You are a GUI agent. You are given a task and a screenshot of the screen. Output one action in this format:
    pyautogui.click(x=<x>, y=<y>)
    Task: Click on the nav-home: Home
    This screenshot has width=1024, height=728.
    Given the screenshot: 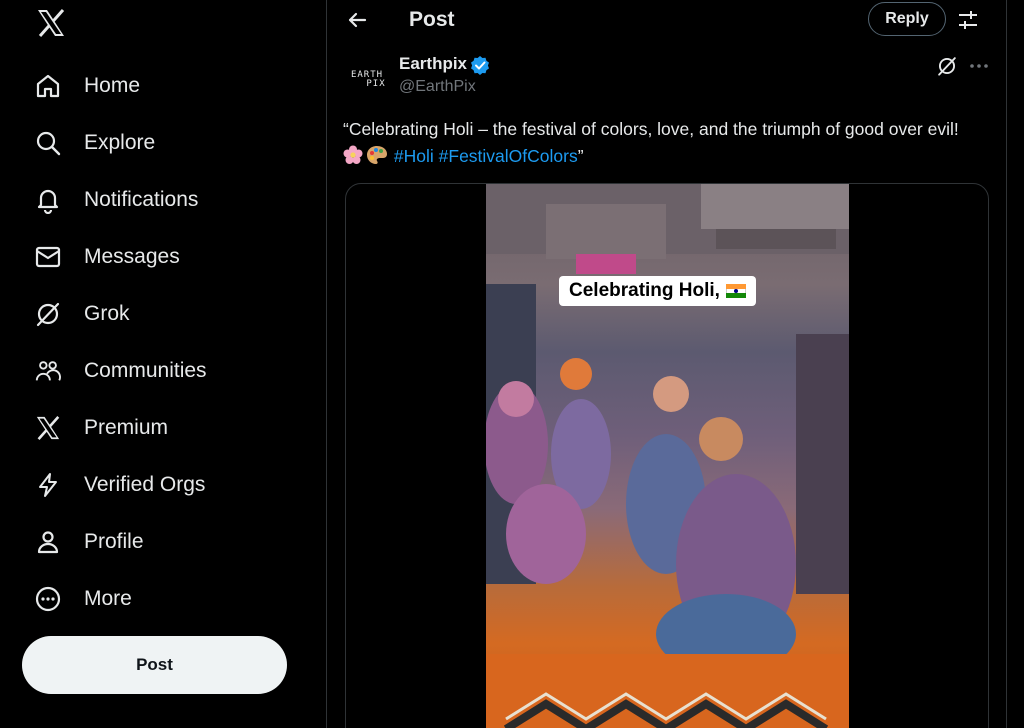 What is the action you would take?
    pyautogui.click(x=85, y=86)
    